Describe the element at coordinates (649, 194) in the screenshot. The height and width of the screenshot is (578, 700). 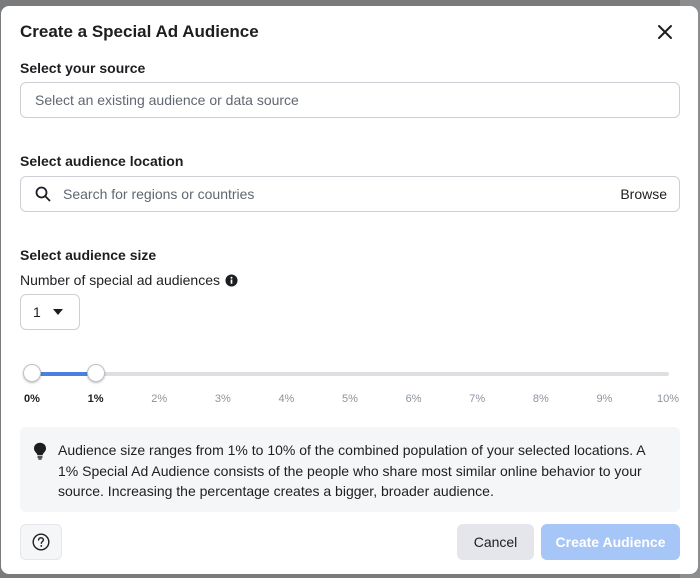
I see `browse-button: Browse` at that location.